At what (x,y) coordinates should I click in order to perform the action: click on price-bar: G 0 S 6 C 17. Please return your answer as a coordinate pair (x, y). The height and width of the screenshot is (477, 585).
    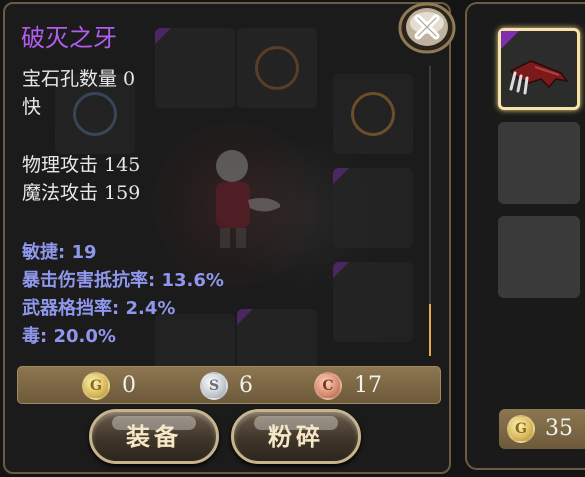
    Looking at the image, I should click on (229, 385).